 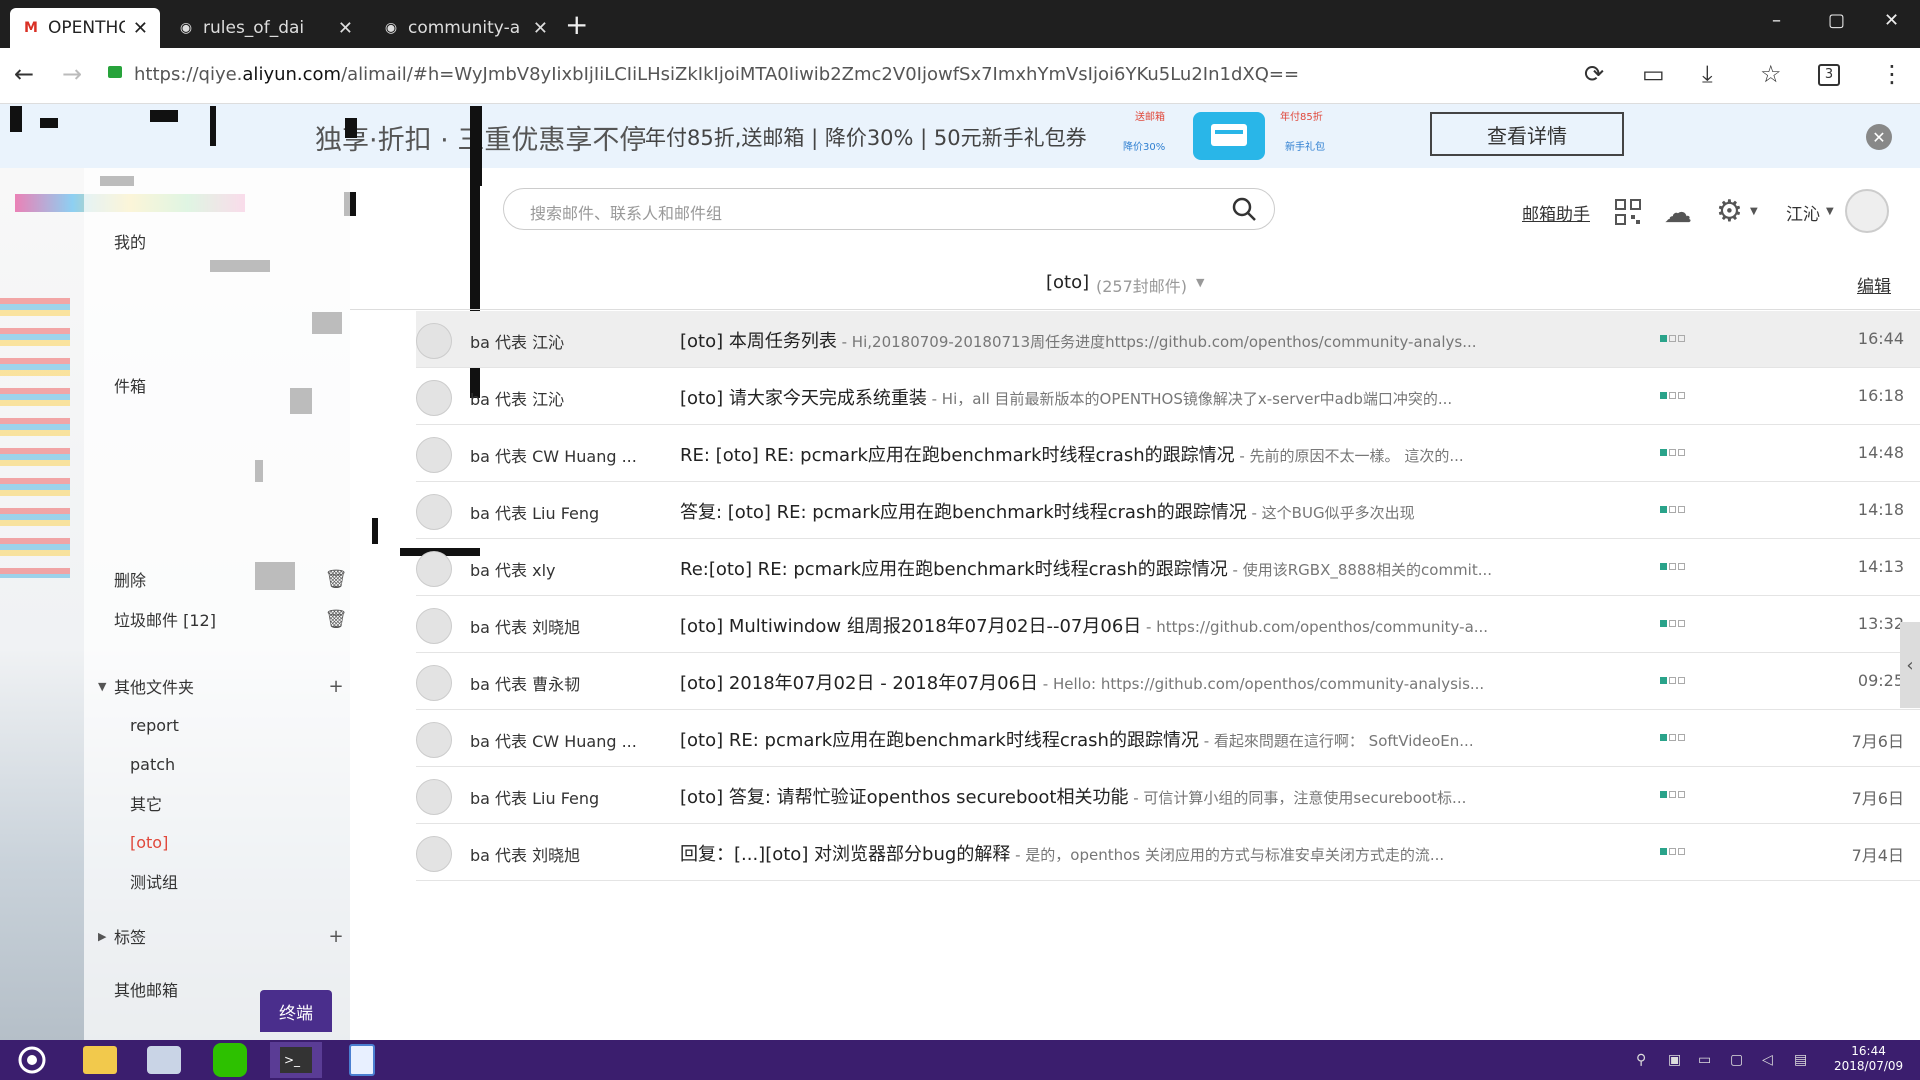 What do you see at coordinates (165, 620) in the screenshot?
I see `folder-label: 垃圾邮件 [12]` at bounding box center [165, 620].